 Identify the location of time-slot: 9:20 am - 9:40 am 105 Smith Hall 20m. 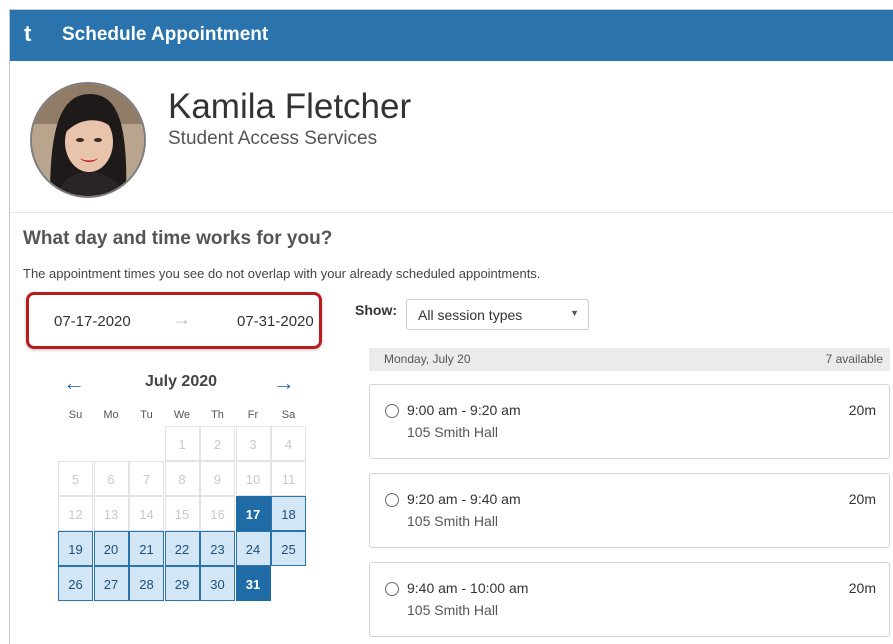
(629, 510).